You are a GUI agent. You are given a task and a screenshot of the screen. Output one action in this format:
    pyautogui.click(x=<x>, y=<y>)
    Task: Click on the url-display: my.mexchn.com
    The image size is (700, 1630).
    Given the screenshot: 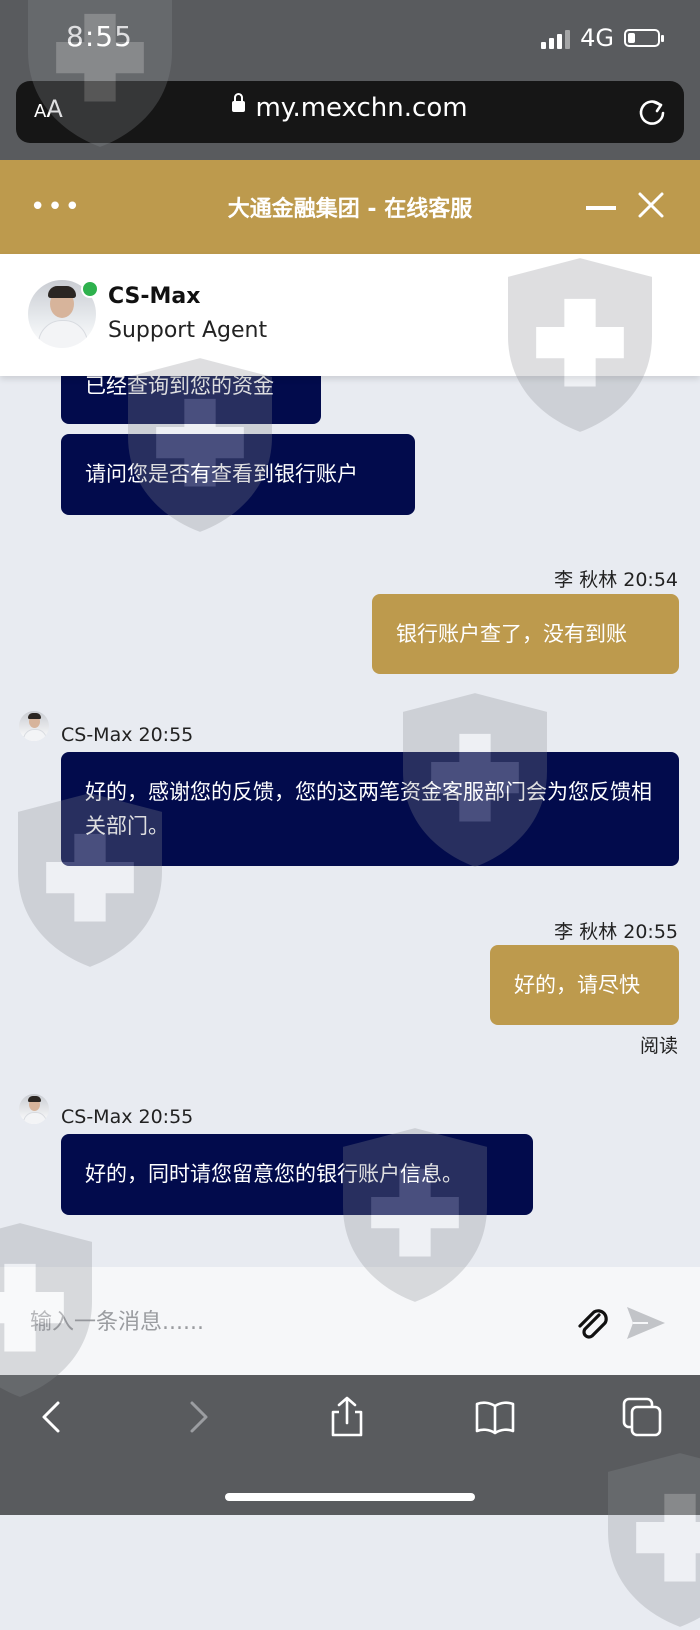 What is the action you would take?
    pyautogui.click(x=350, y=108)
    